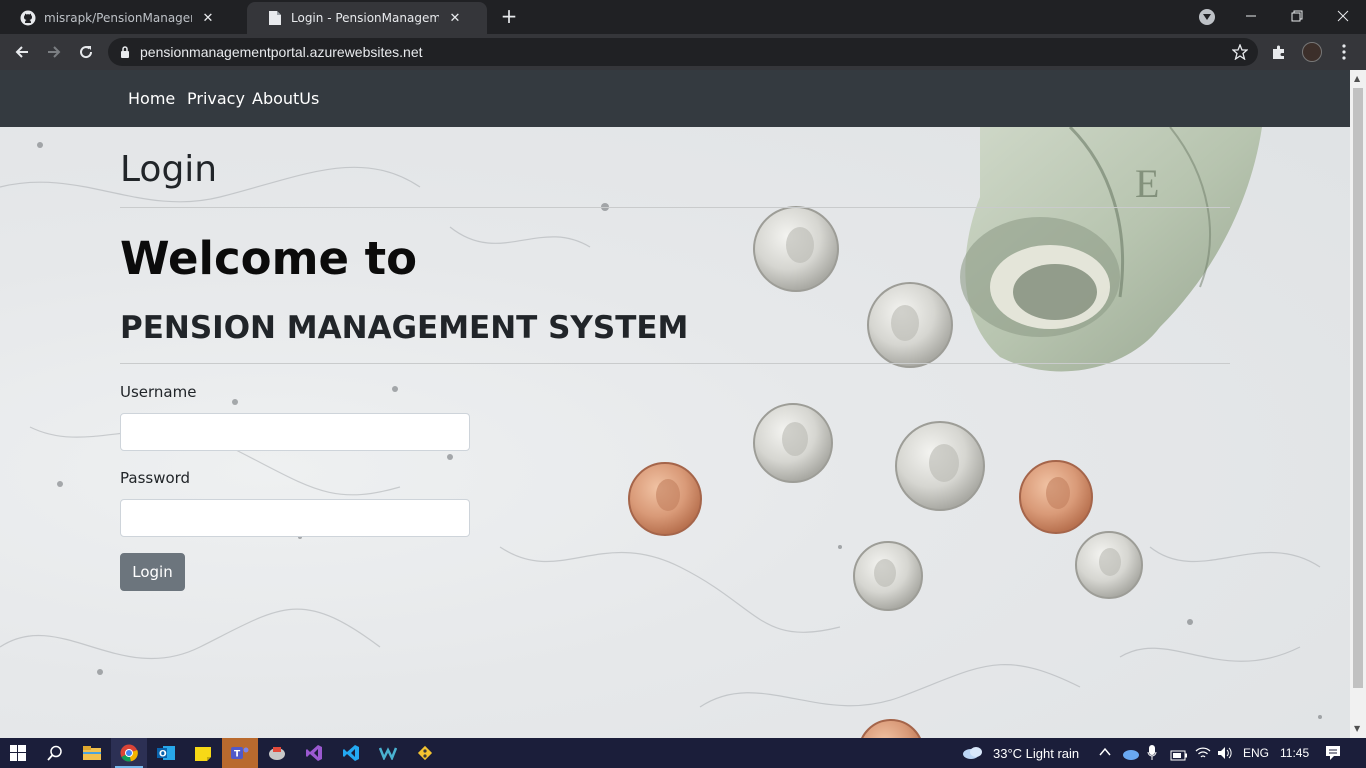  What do you see at coordinates (1105, 753) in the screenshot?
I see `tray-chevron-up-icon` at bounding box center [1105, 753].